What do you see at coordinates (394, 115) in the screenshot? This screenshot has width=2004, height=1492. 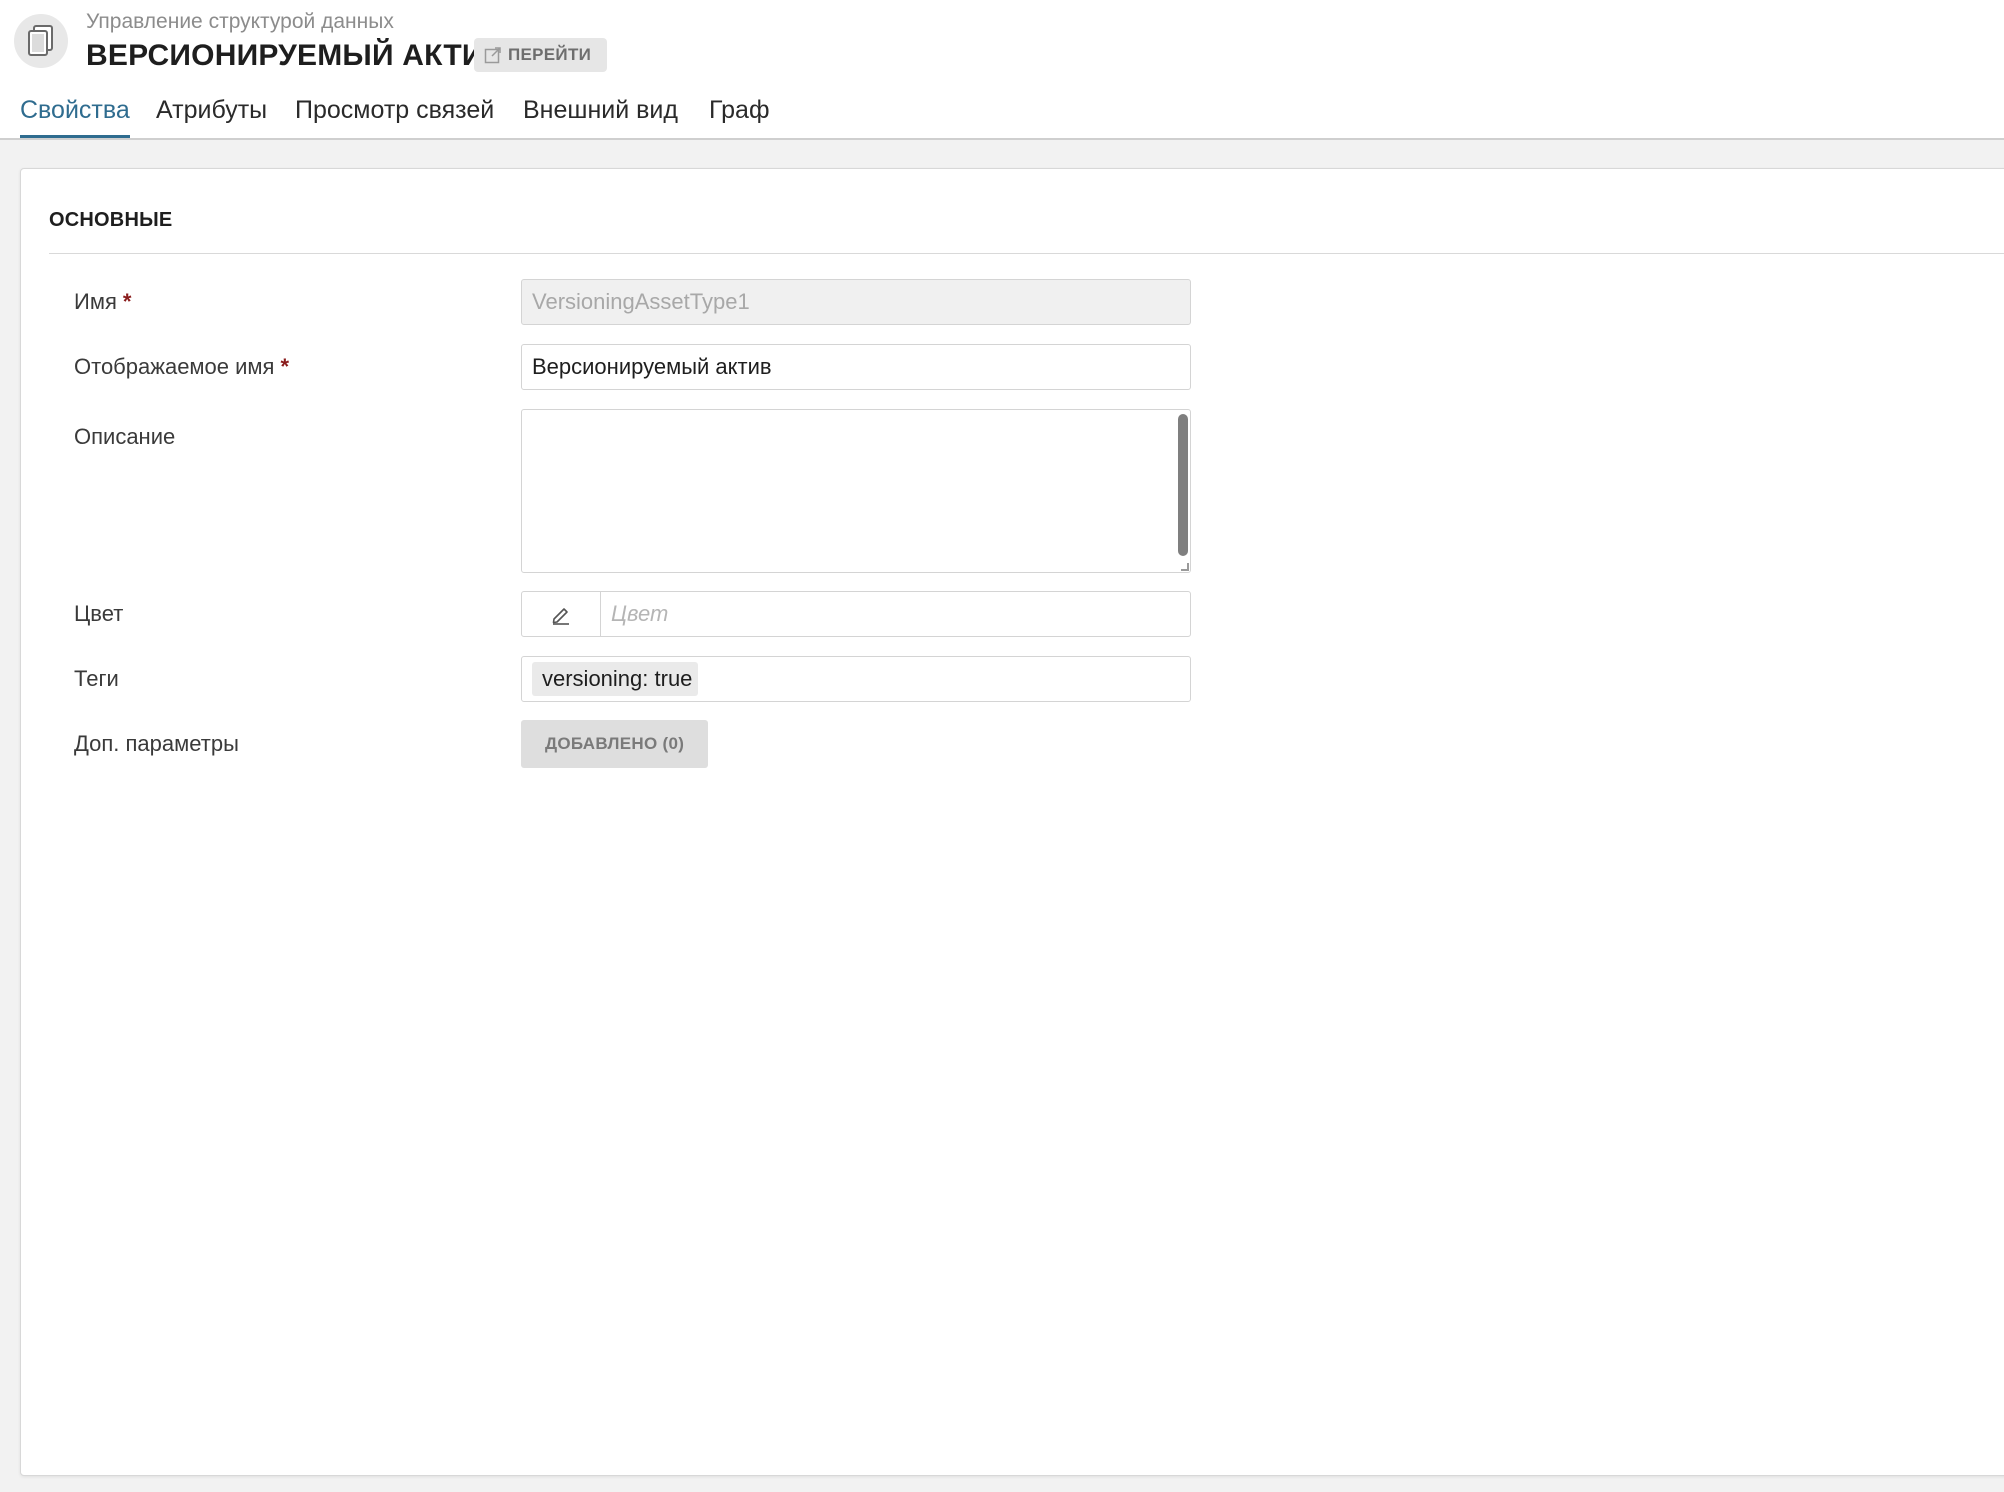 I see `tab-relations-view: Просмотр связей` at bounding box center [394, 115].